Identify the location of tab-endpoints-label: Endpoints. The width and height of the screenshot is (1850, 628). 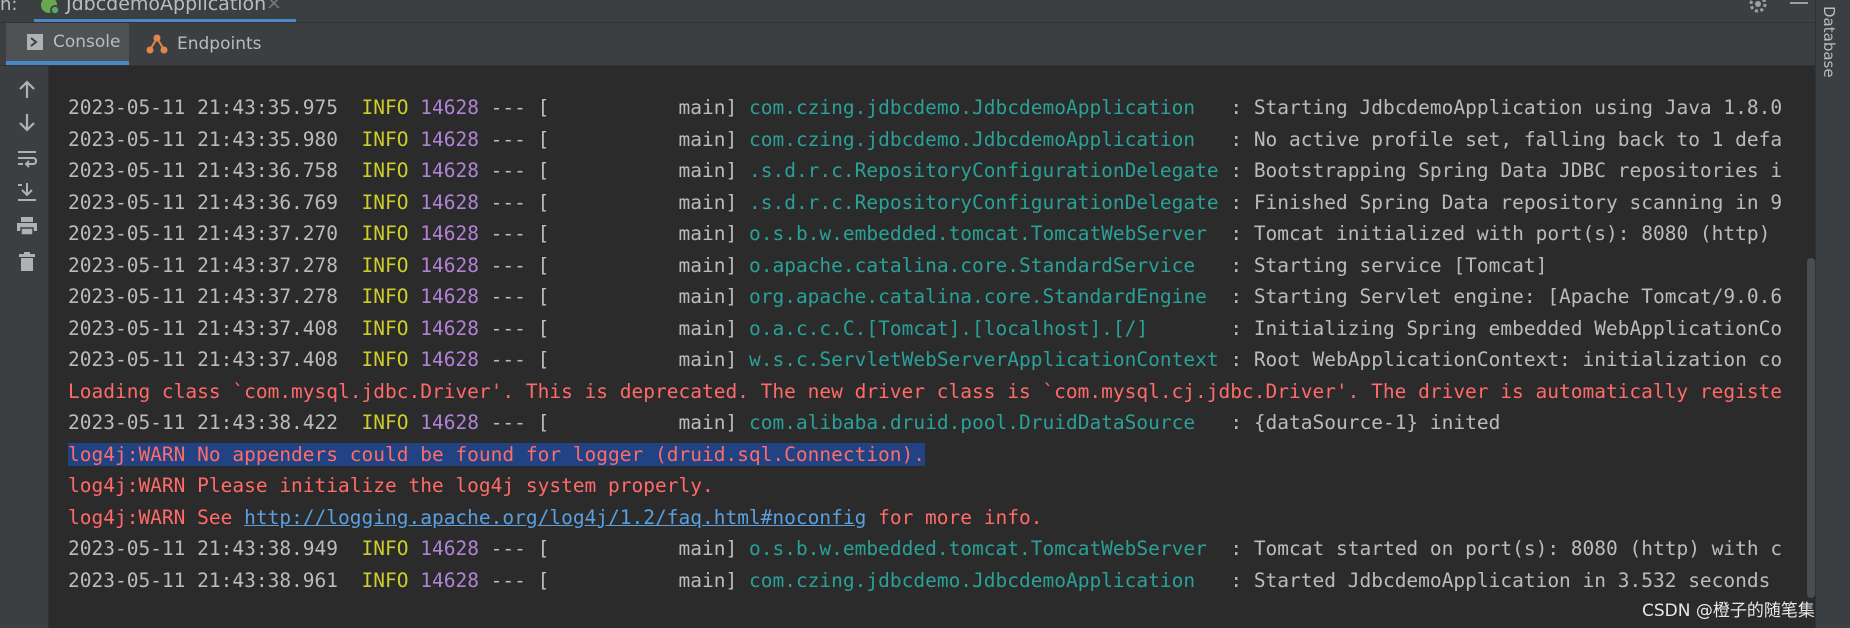
(219, 44).